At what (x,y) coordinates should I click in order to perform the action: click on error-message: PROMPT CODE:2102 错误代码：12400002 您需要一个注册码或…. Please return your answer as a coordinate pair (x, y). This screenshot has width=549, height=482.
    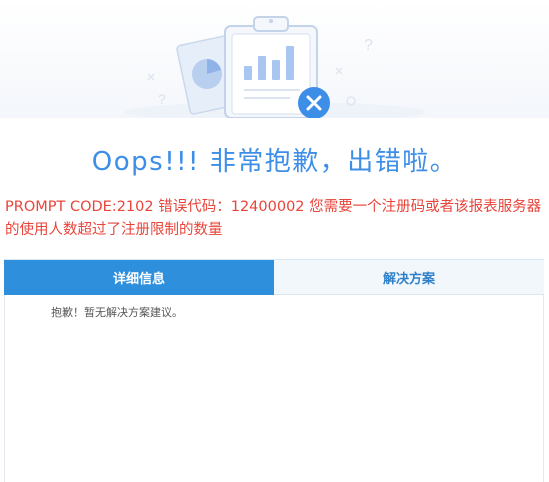
    Looking at the image, I should click on (273, 218).